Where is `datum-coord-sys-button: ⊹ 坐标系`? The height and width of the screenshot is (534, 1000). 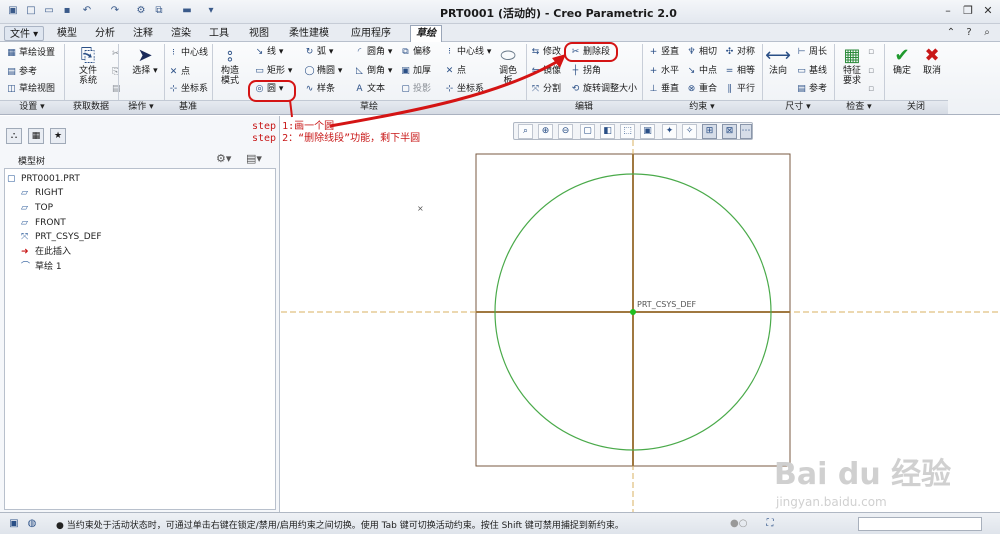
datum-coord-sys-button: ⊹ 坐标系 is located at coordinates (188, 89).